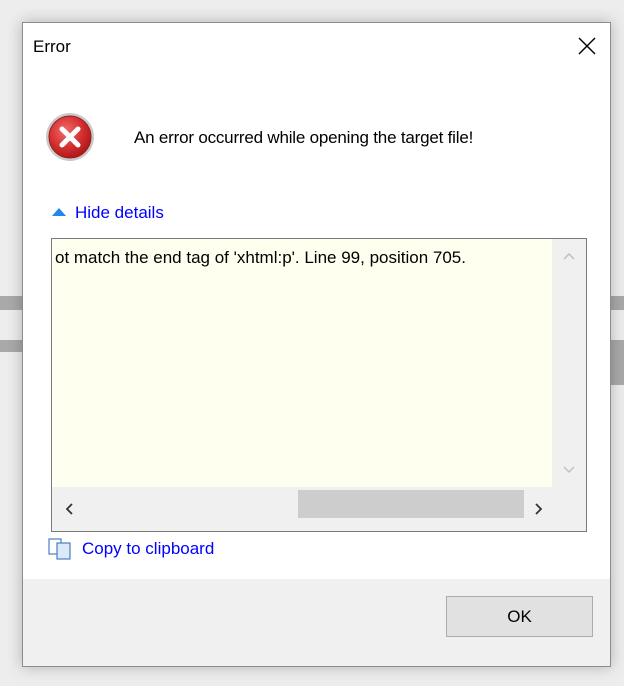 Image resolution: width=624 pixels, height=686 pixels. I want to click on title-bar: Error, so click(316, 47).